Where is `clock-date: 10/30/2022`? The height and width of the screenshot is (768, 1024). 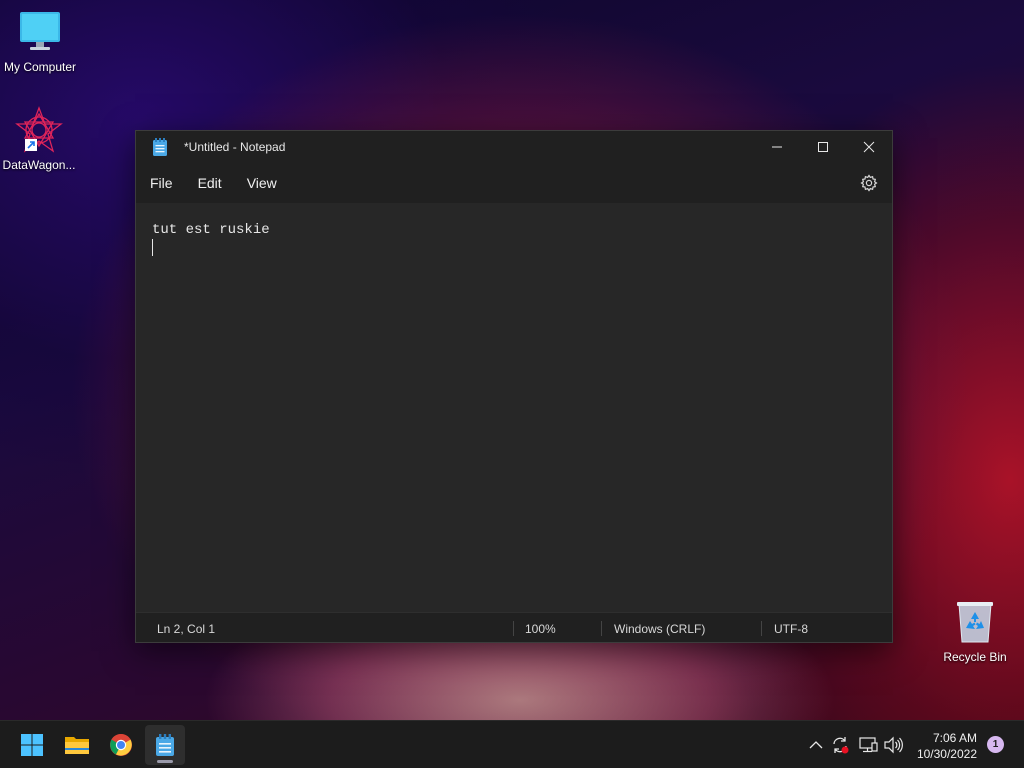
clock-date: 10/30/2022 is located at coordinates (946, 754).